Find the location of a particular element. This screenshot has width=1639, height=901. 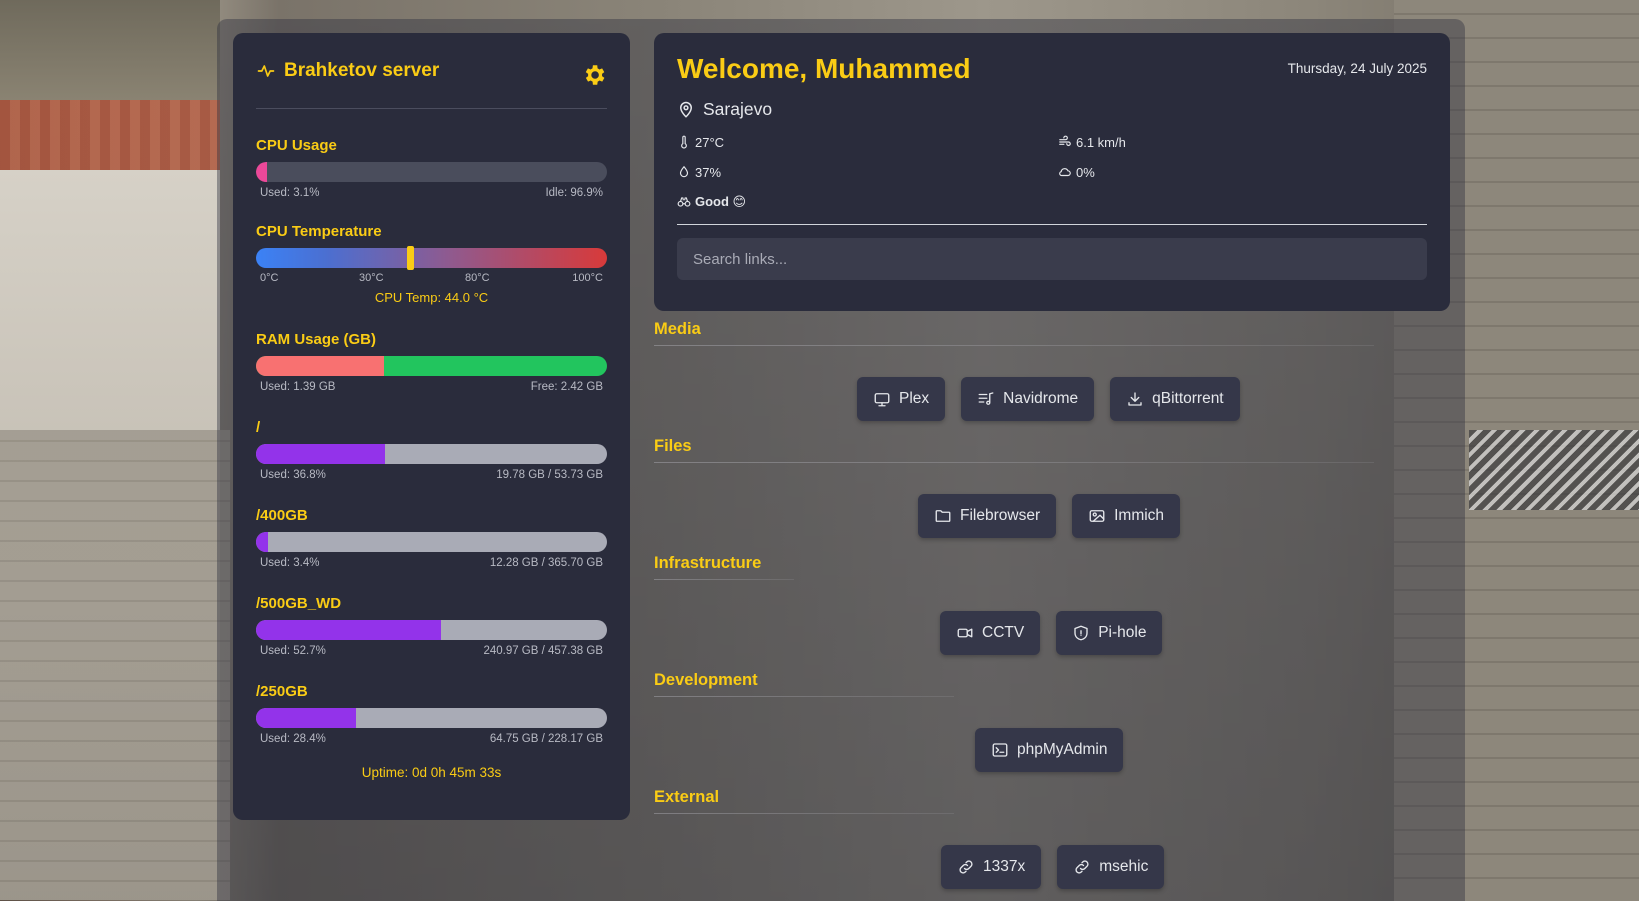

link-button-filebrowser: Filebrowser is located at coordinates (987, 516).